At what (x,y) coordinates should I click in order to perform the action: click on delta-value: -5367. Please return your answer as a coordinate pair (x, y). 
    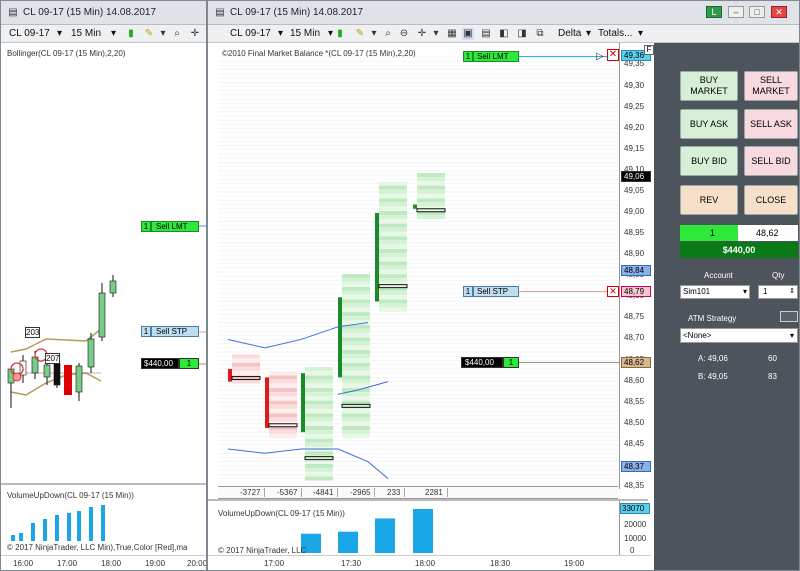
    Looking at the image, I should click on (290, 492).